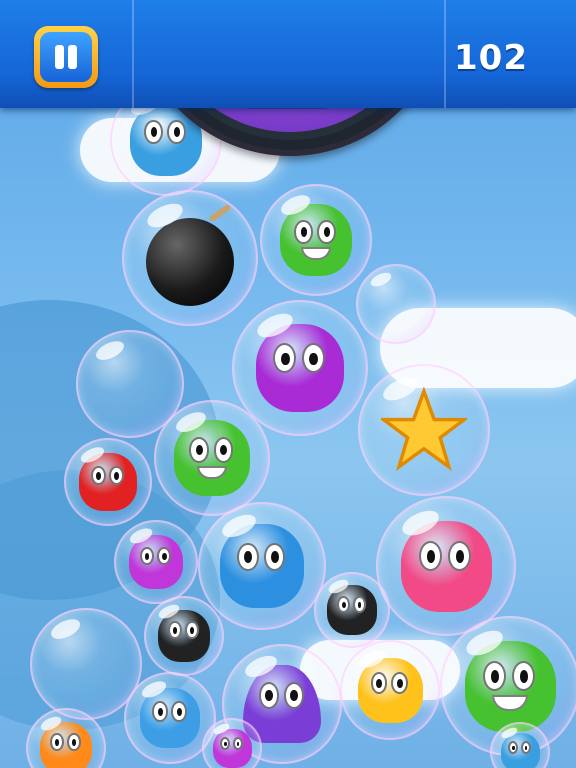 The image size is (576, 768). I want to click on bomb-icon, so click(190, 262).